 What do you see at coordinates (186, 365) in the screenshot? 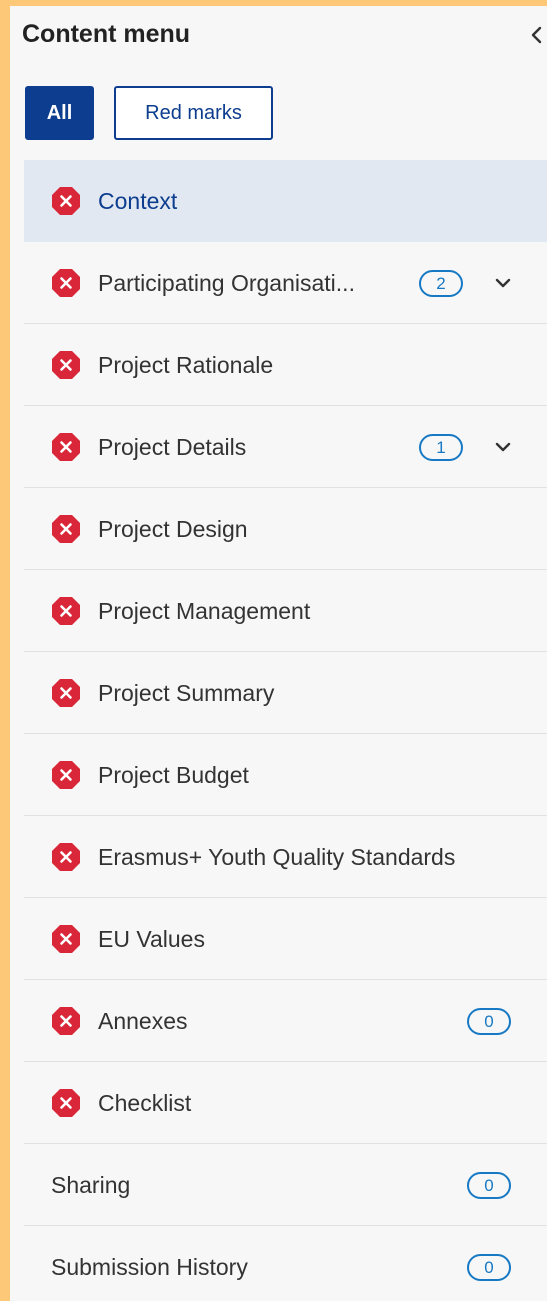
I see `menu-item-label: Project Rationale` at bounding box center [186, 365].